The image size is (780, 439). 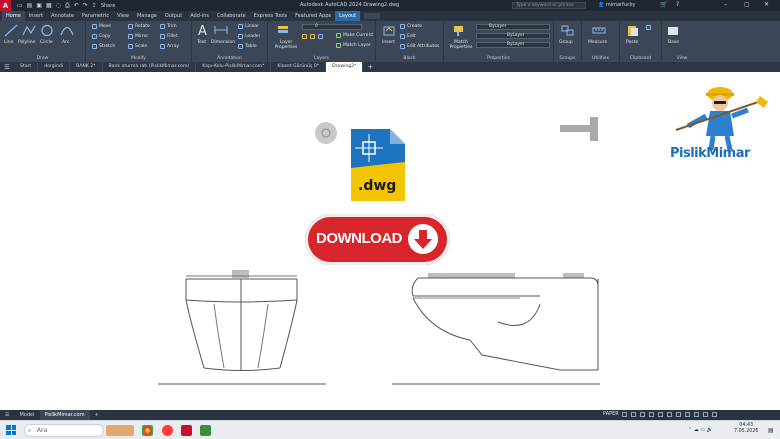 I want to click on open-file-icon: ▤, so click(x=30, y=5).